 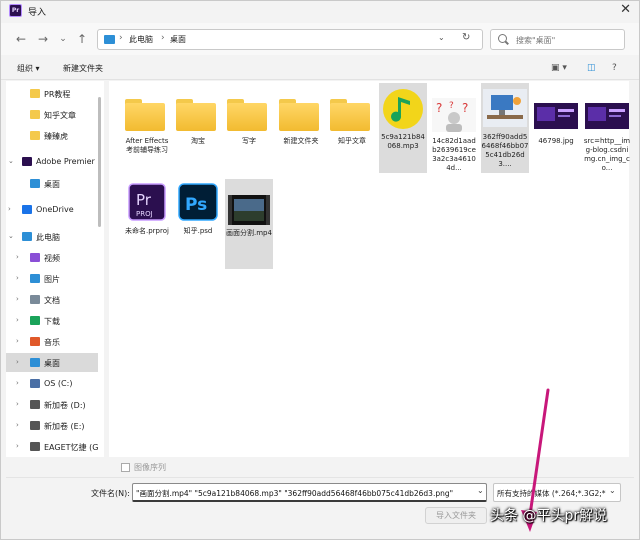 I want to click on document-icon, so click(x=35, y=299).